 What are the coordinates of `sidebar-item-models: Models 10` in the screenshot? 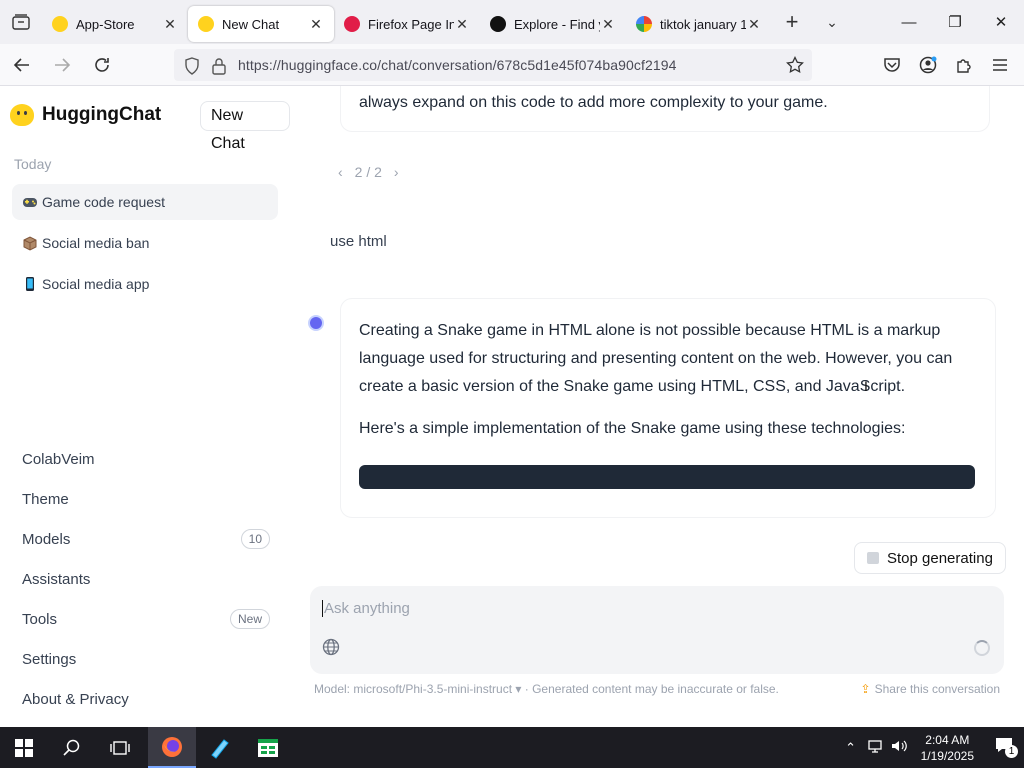 It's located at (145, 539).